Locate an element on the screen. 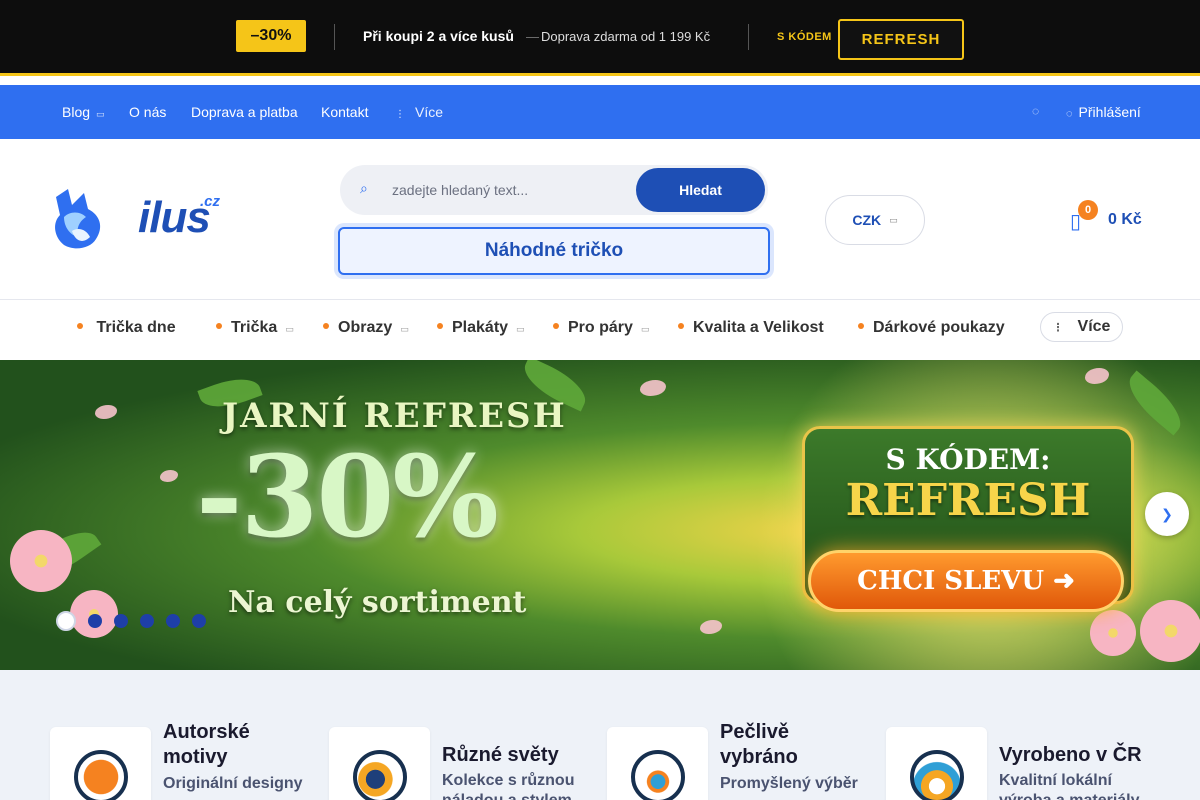 The image size is (1200, 800). category-posters: Plakáty ▭ is located at coordinates (481, 328).